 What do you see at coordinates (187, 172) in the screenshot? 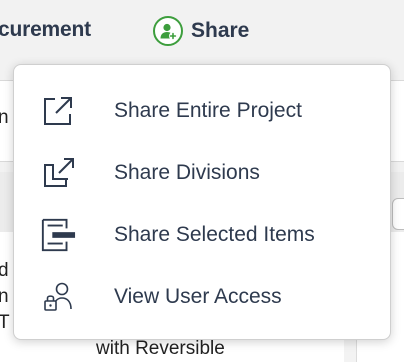
I see `menu-item-label: Share Divisions` at bounding box center [187, 172].